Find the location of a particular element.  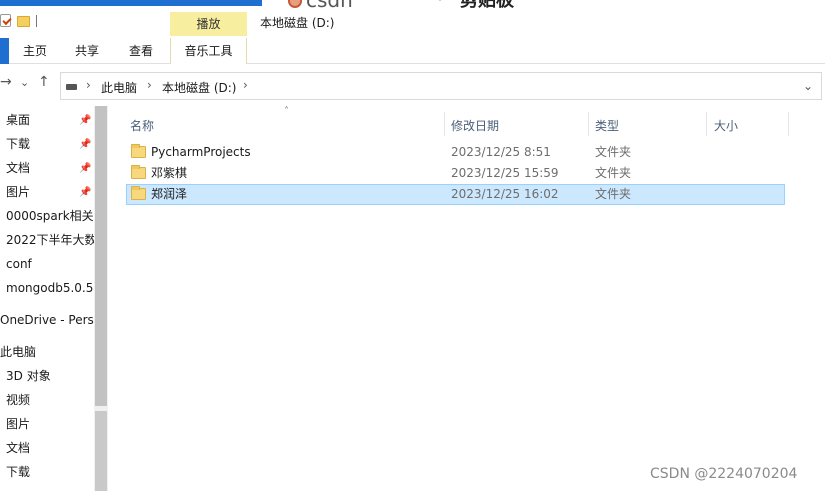

sidebar-item-label: 2022下半年大数 is located at coordinates (50, 240).